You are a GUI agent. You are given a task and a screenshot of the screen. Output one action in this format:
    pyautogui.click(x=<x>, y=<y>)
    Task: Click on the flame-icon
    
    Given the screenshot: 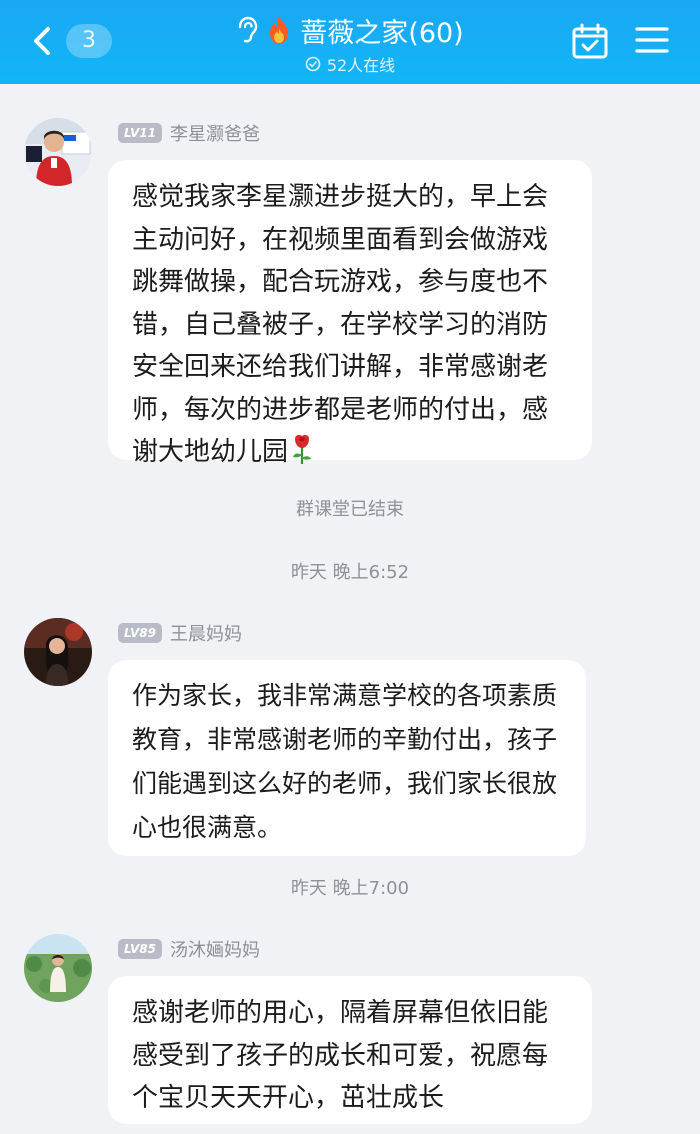 What is the action you would take?
    pyautogui.click(x=279, y=30)
    